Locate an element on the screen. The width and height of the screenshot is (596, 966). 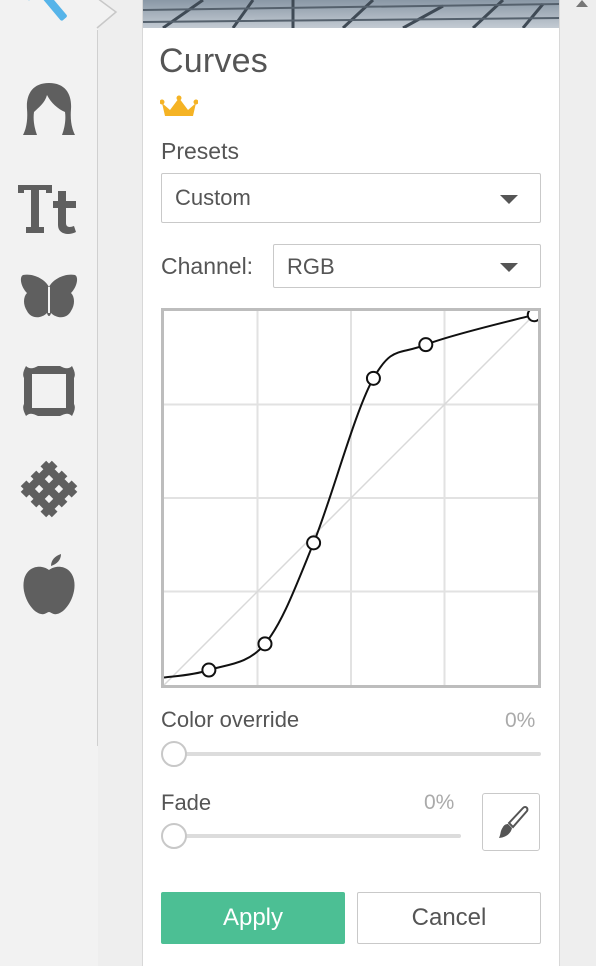
channel-dropdown: RGB is located at coordinates (407, 266).